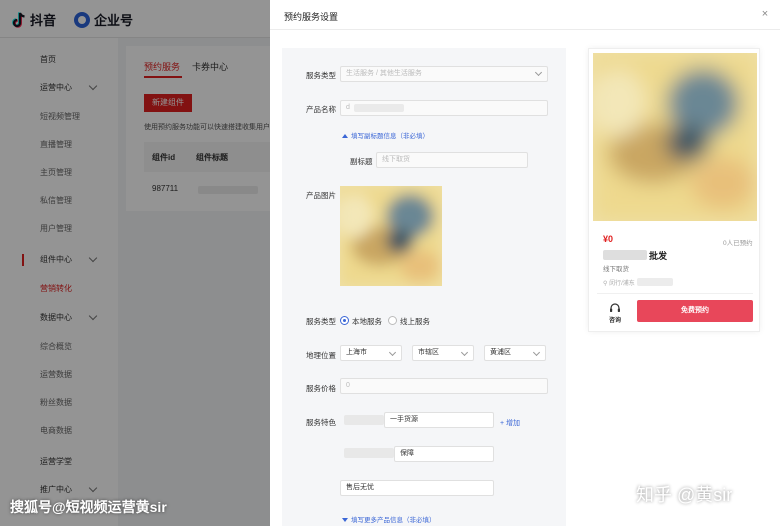 This screenshot has height=526, width=780. I want to click on subtitle-toggle-link: 填写副标题信息（非必填）, so click(385, 135).